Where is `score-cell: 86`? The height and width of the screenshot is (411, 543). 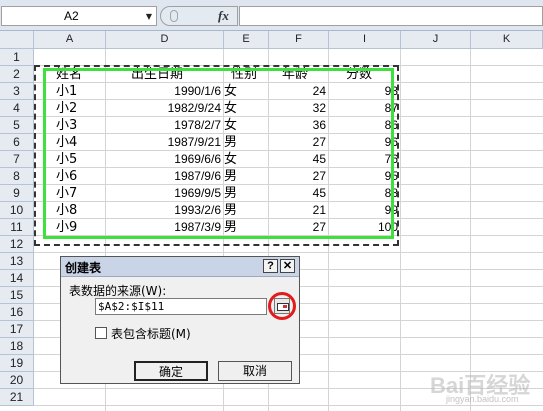 score-cell: 86 is located at coordinates (365, 125).